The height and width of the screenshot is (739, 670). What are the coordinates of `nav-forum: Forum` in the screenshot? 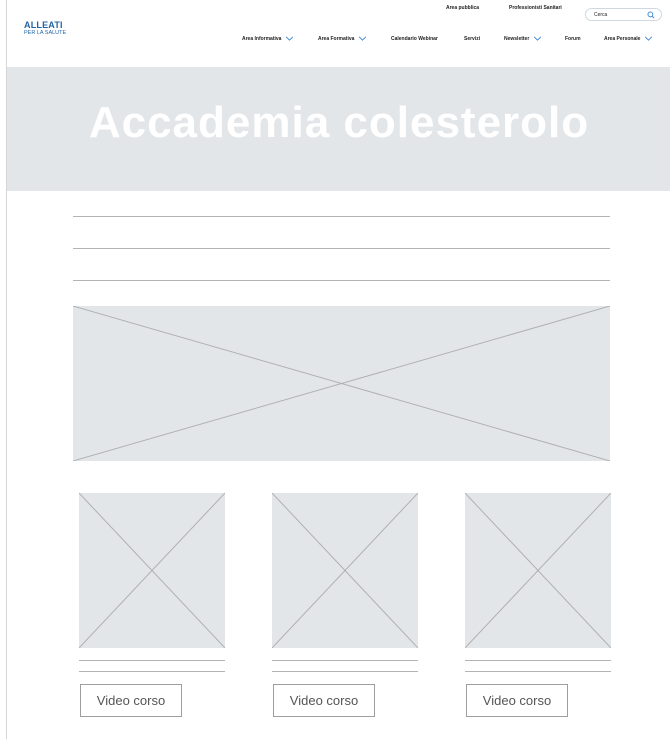 It's located at (573, 39).